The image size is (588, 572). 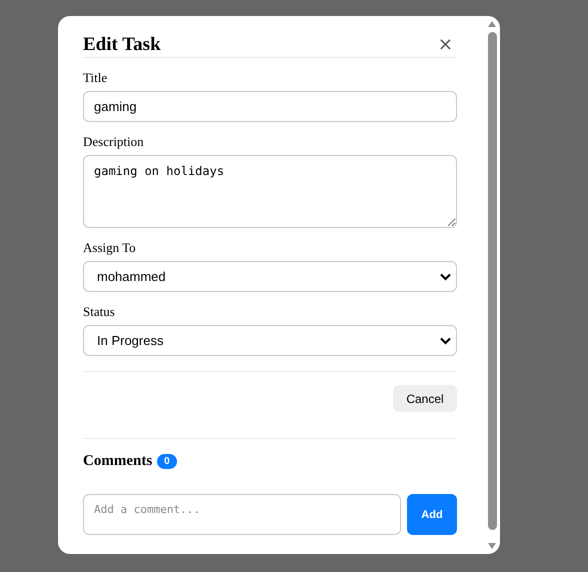 I want to click on scroll-up-icon, so click(x=492, y=24).